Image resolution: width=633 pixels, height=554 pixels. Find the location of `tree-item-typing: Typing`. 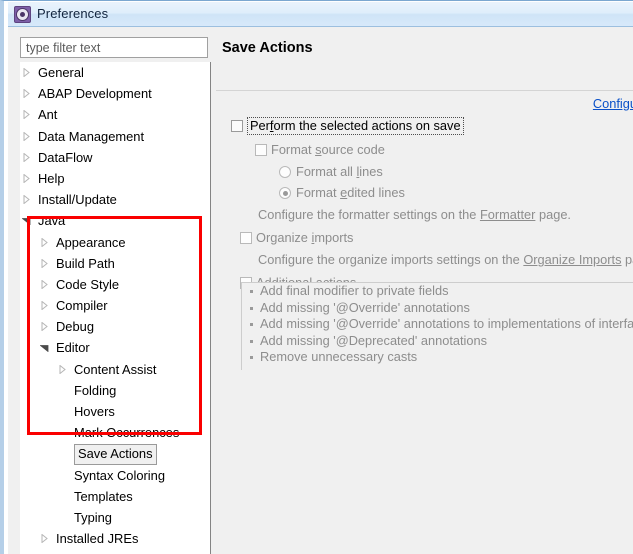

tree-item-typing: Typing is located at coordinates (115, 517).